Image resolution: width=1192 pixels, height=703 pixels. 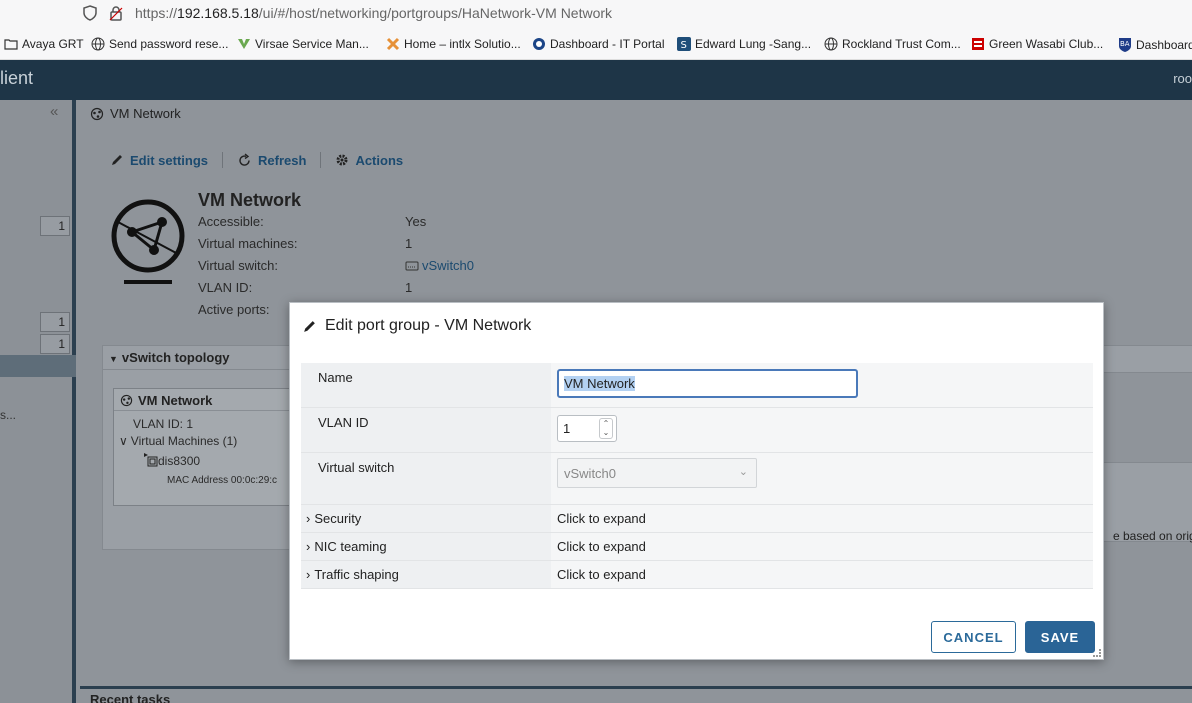 I want to click on it-portal-icon, so click(x=539, y=44).